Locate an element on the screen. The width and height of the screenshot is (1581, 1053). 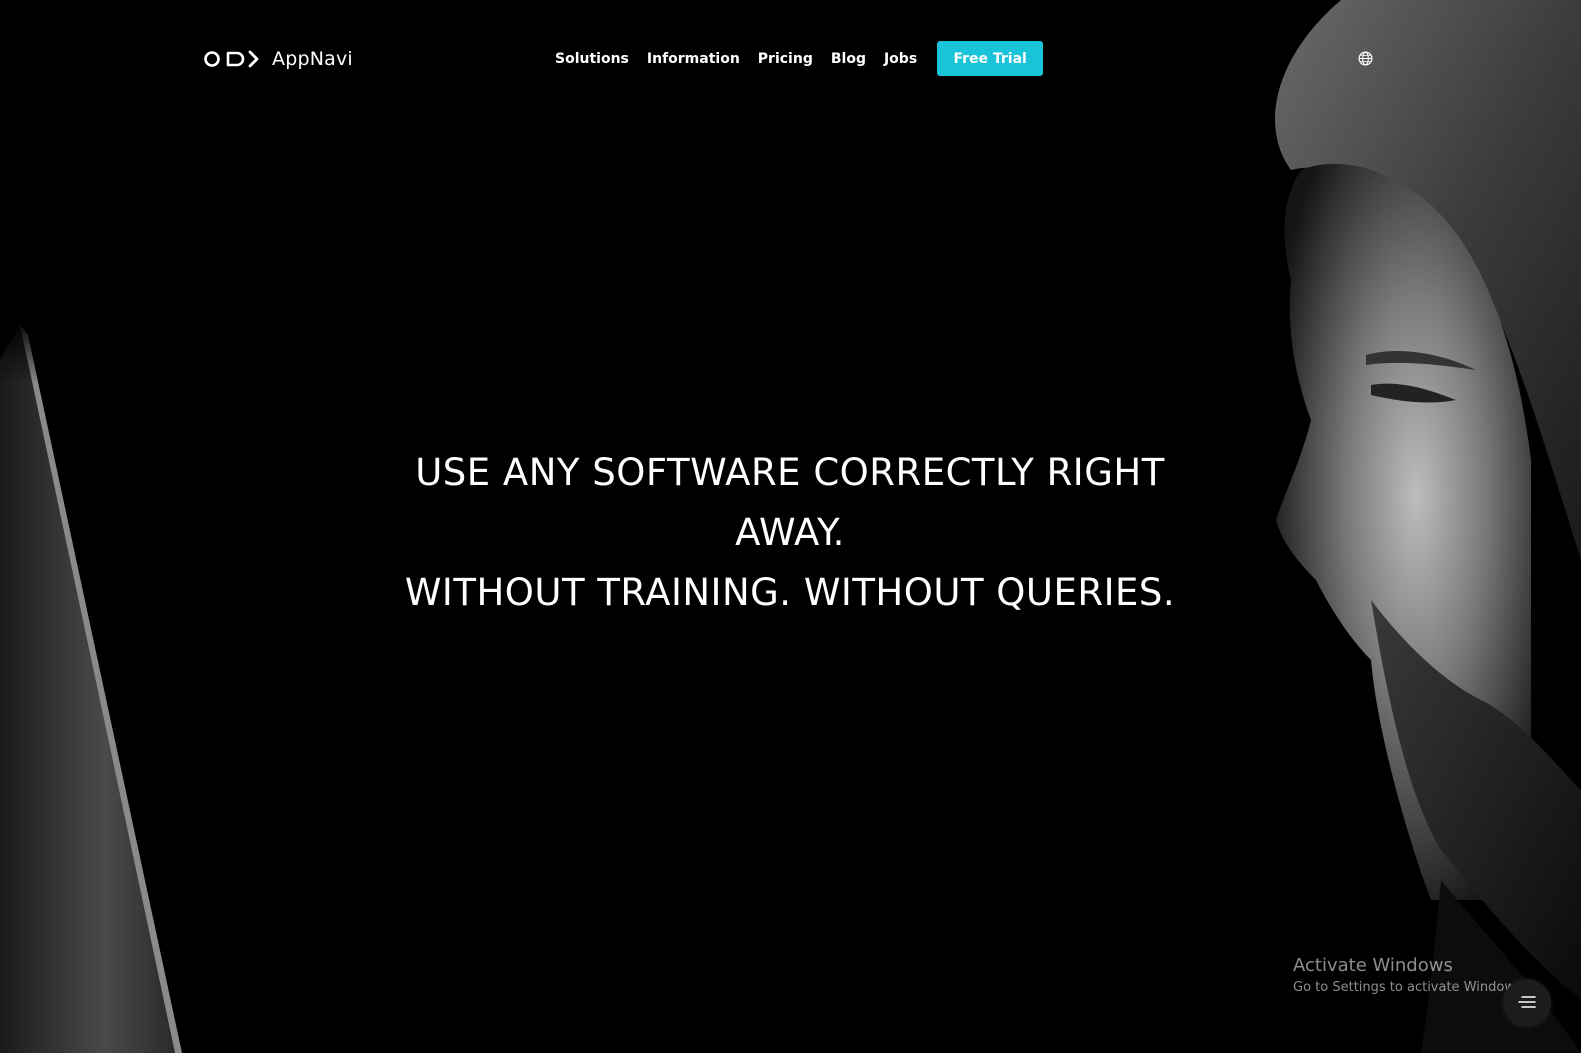
nav-item-blog: Blog is located at coordinates (848, 59).